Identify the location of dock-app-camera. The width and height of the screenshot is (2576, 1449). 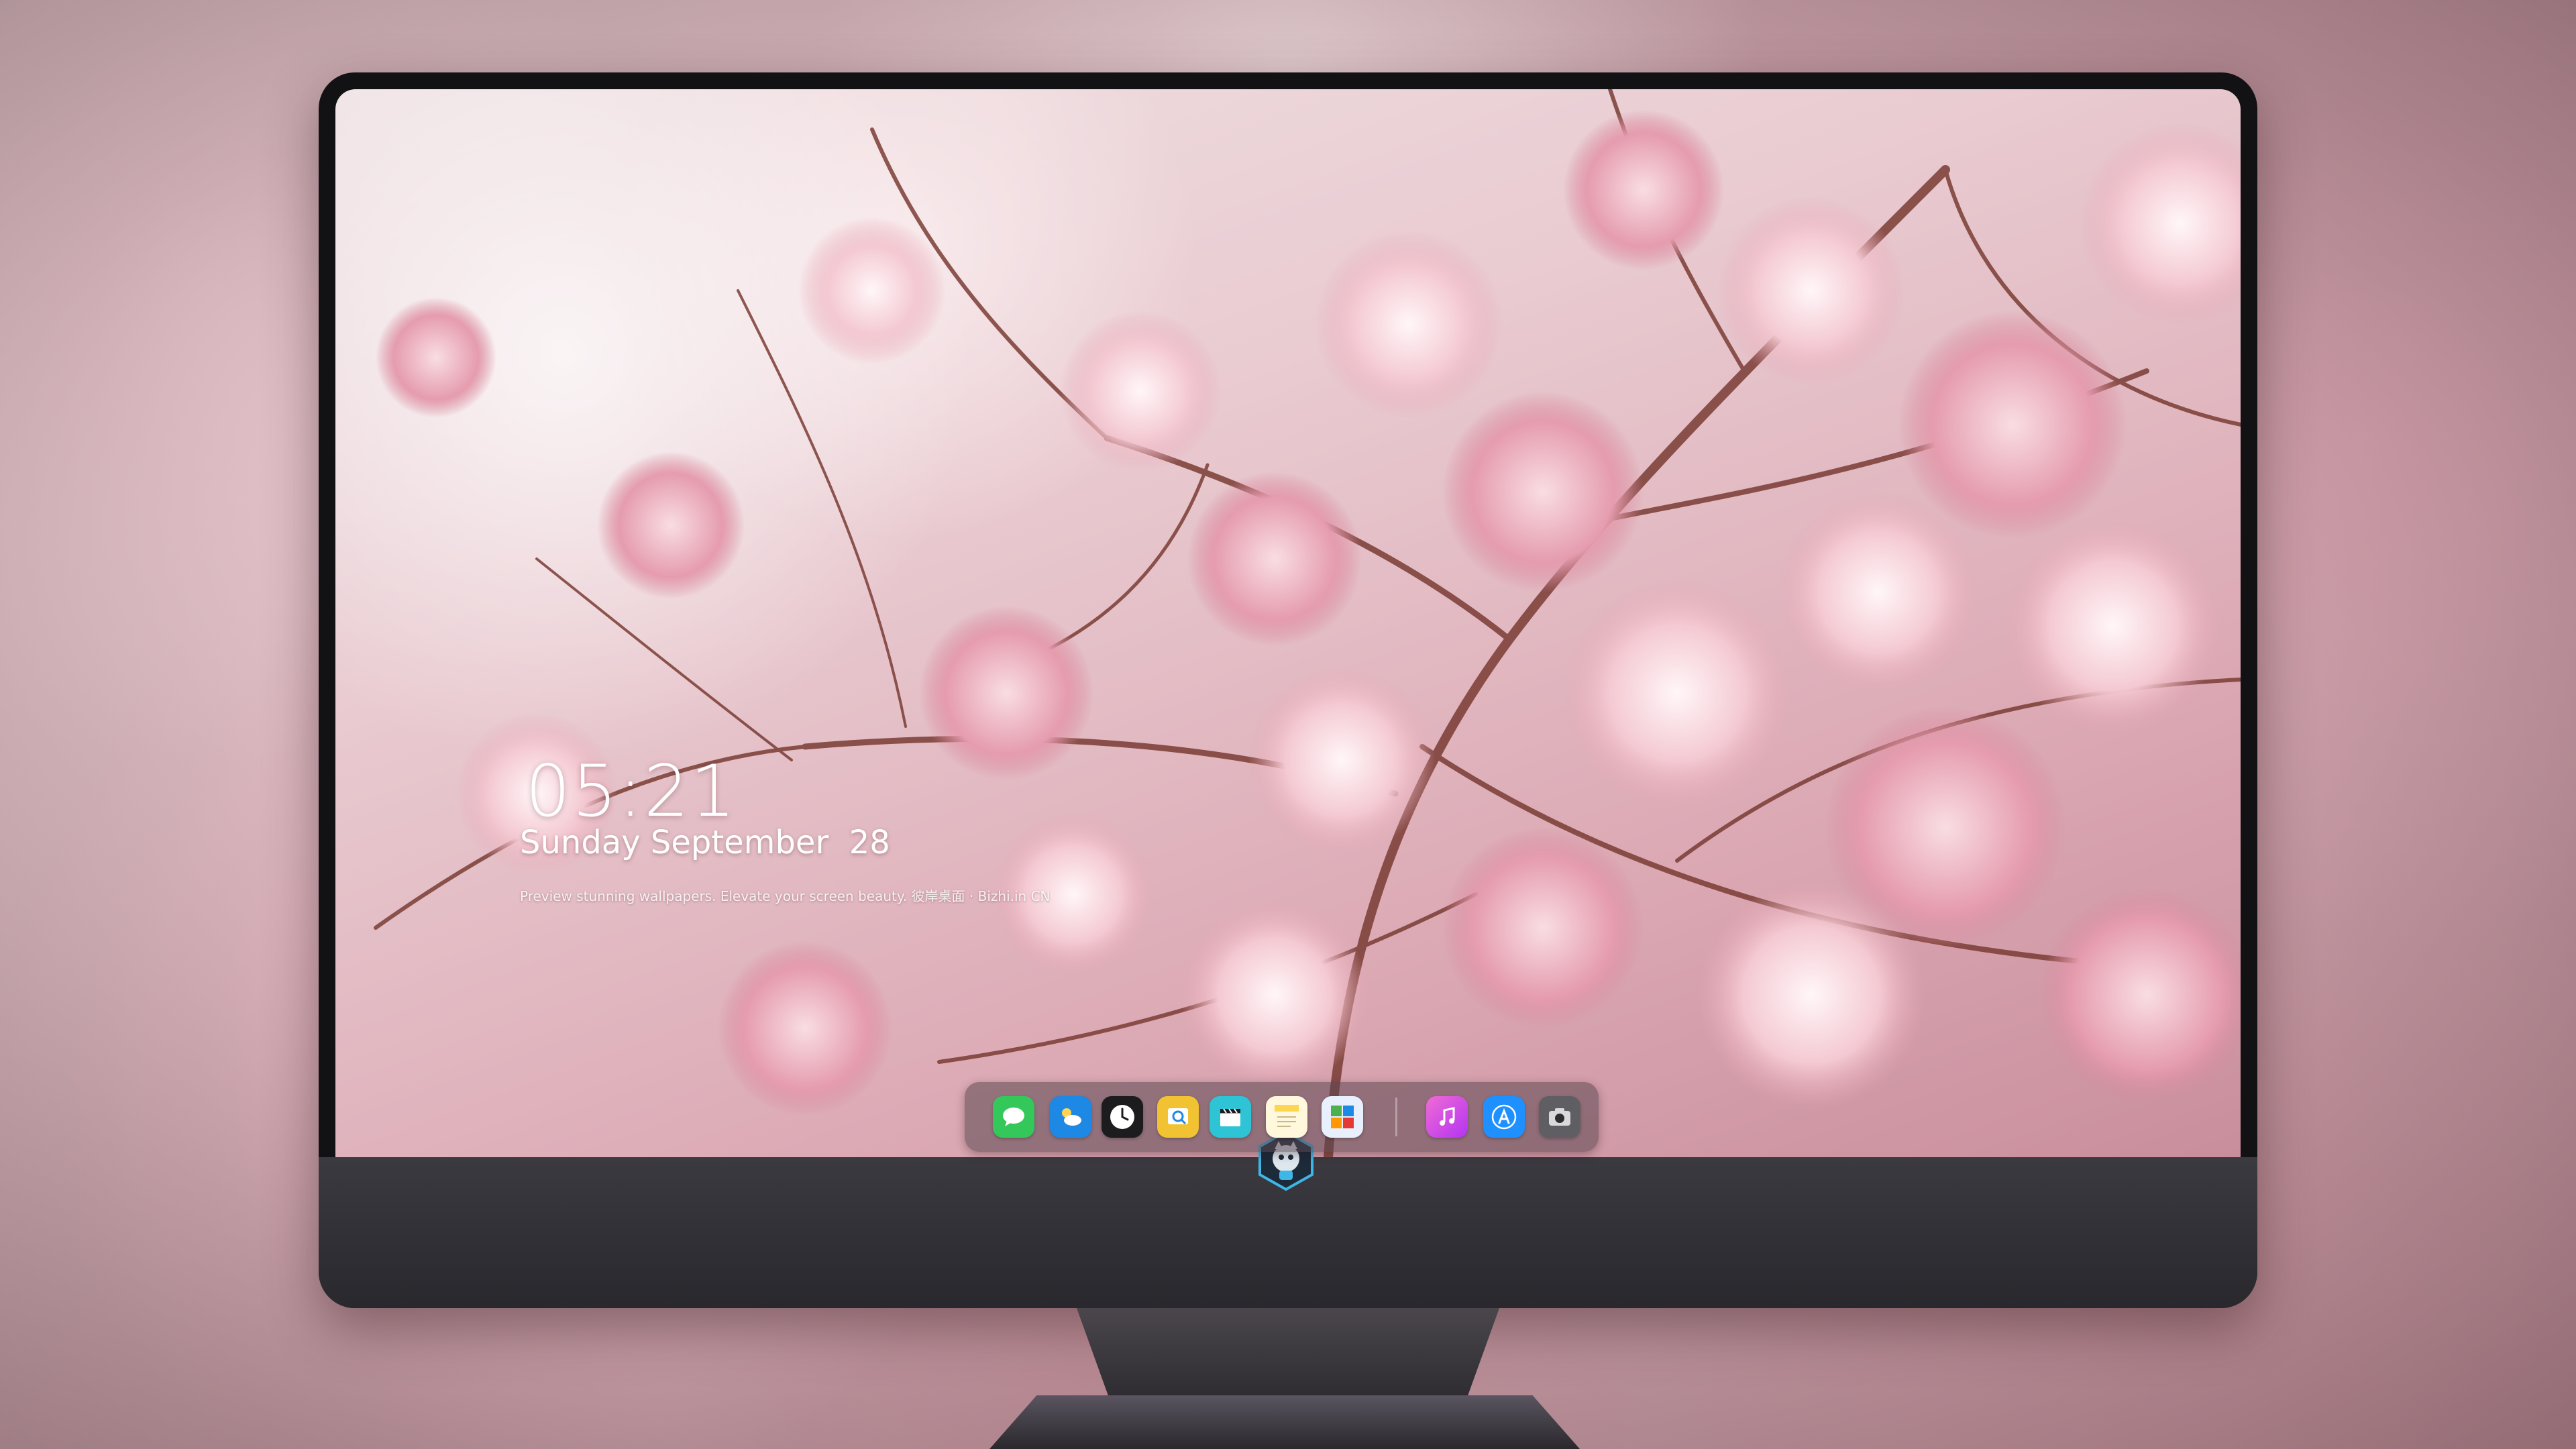
(1559, 1117).